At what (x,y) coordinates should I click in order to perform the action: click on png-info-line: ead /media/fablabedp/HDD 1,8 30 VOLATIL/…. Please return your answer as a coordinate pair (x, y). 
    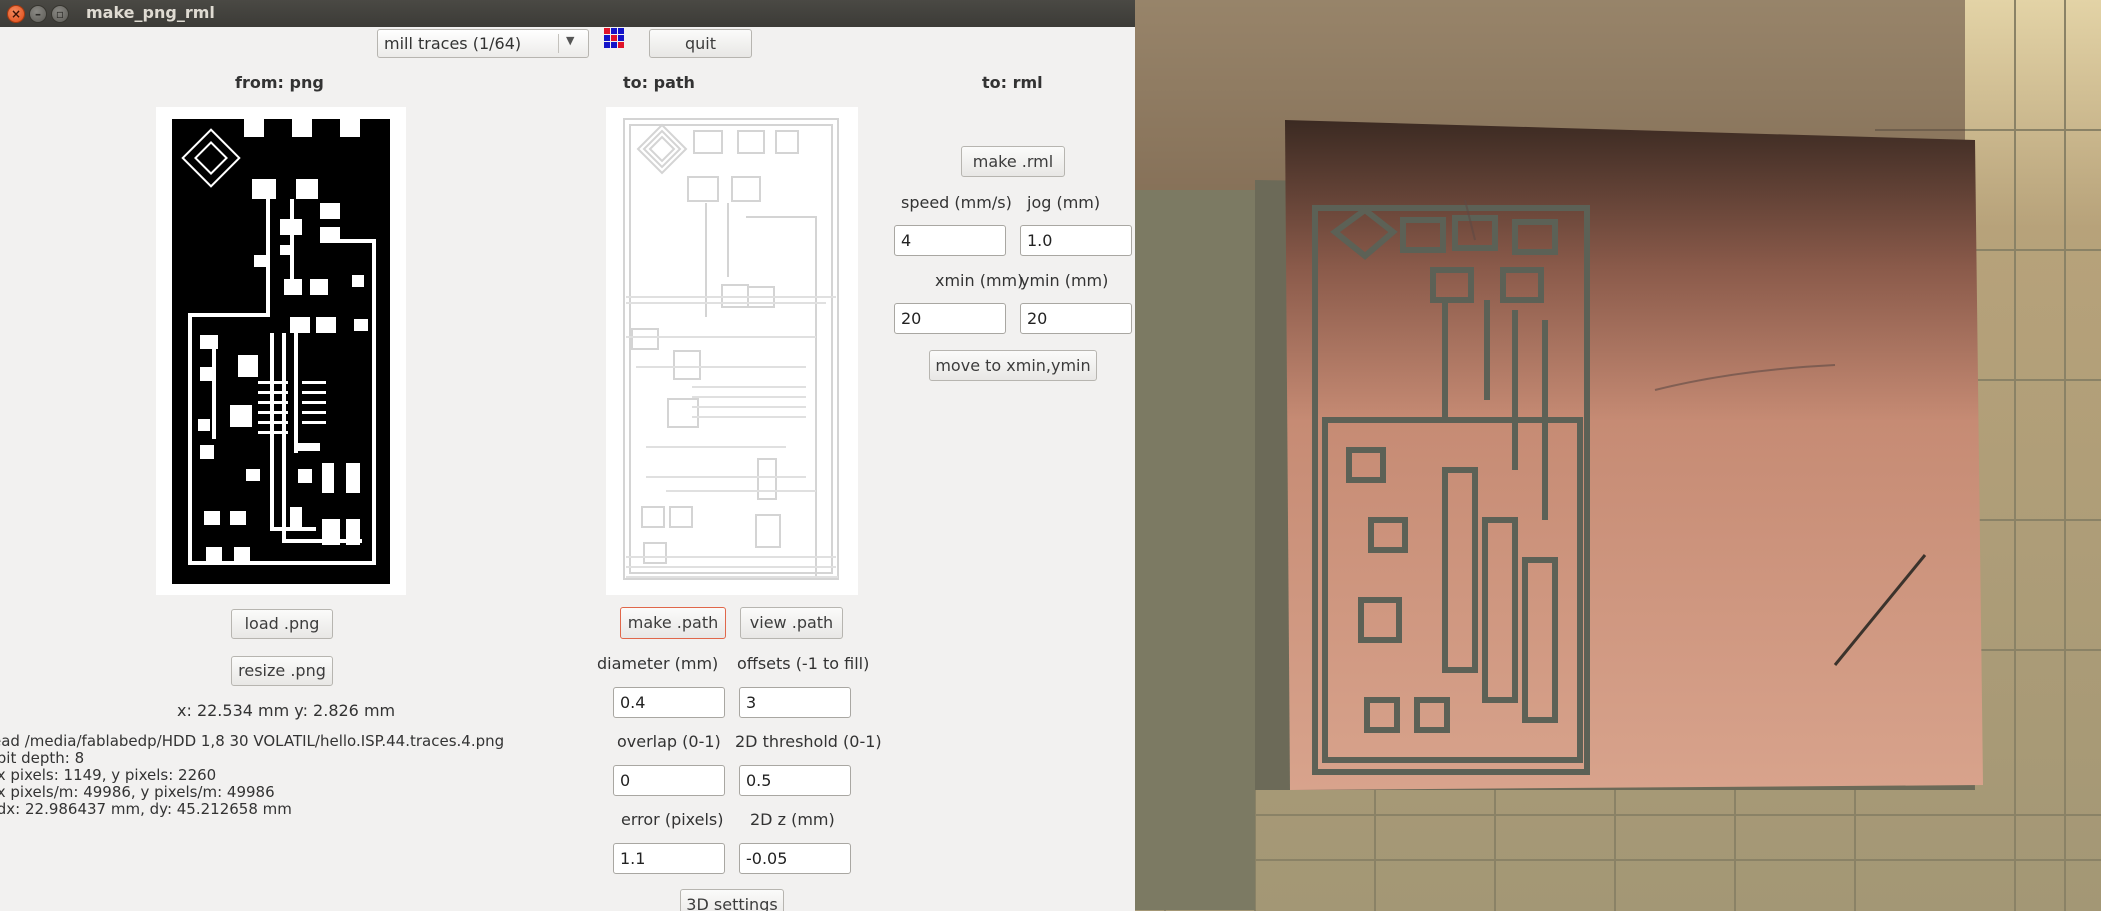
    Looking at the image, I should click on (252, 741).